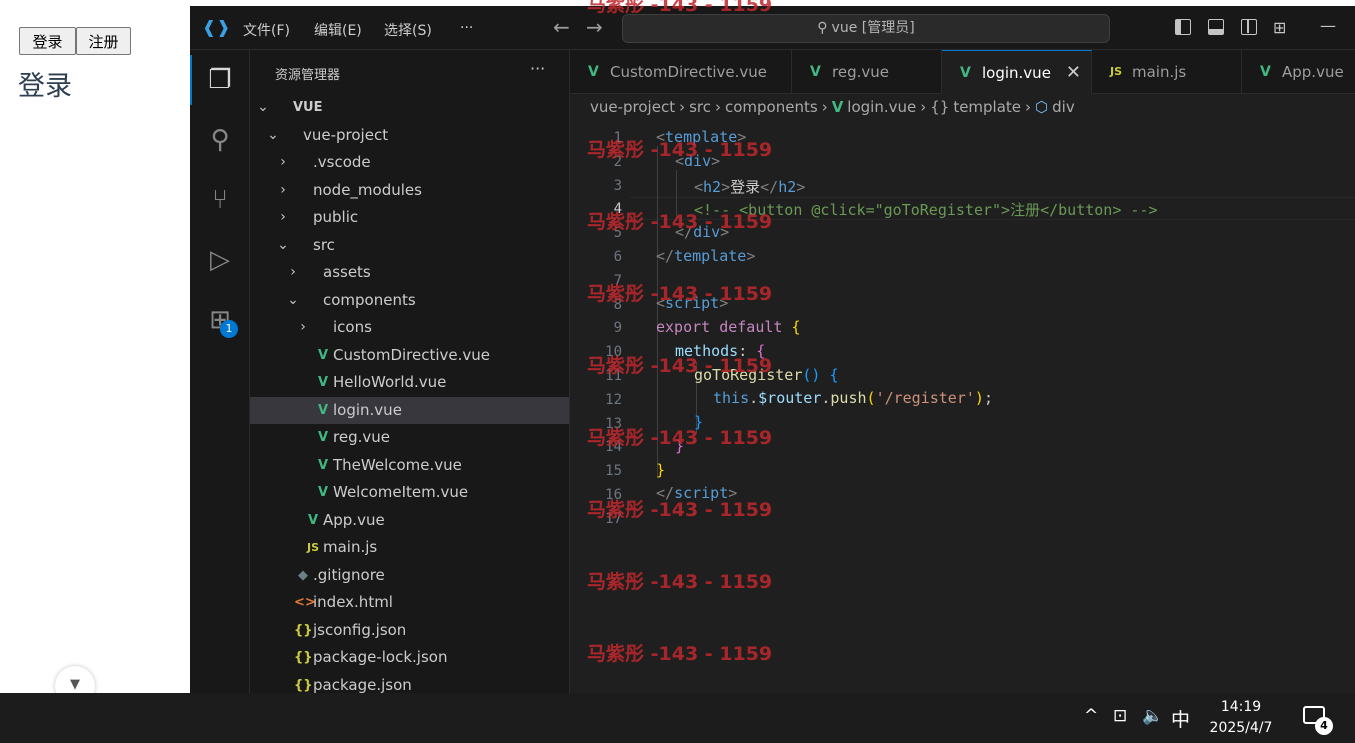 The image size is (1355, 743). Describe the element at coordinates (409, 272) in the screenshot. I see `tree-item: › assets` at that location.